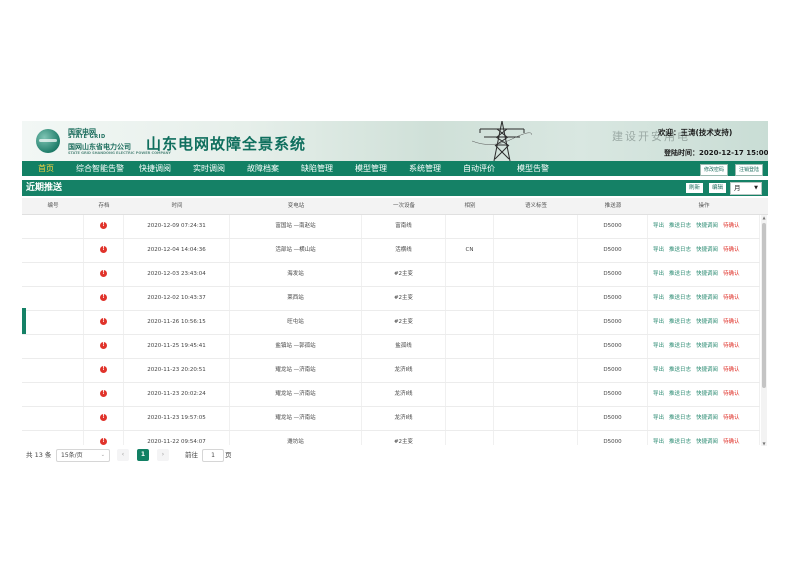 This screenshot has height=585, width=788. I want to click on logout-button: 注销登陆, so click(749, 170).